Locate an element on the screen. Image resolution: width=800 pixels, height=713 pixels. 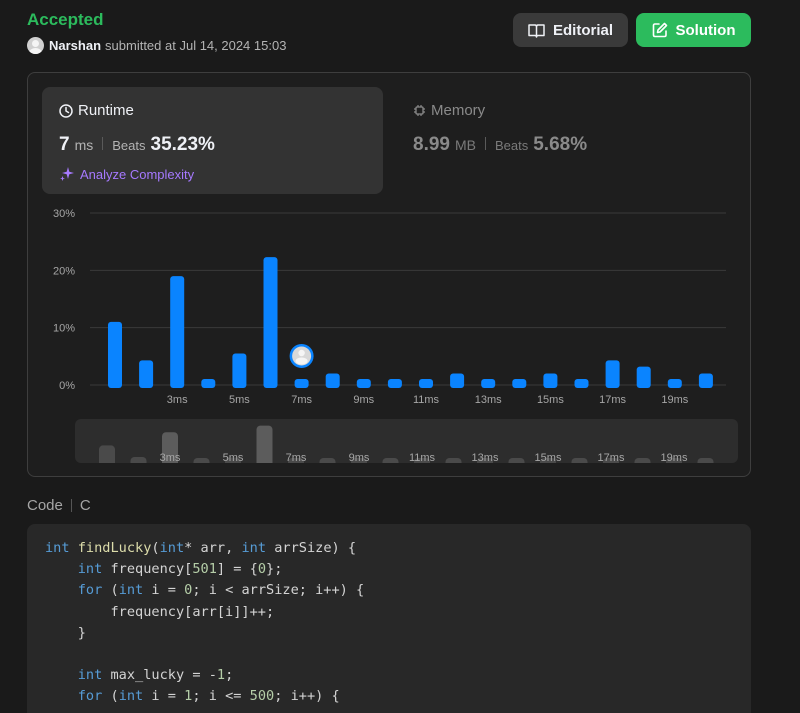
overview-tick-label: 5ms is located at coordinates (233, 457).